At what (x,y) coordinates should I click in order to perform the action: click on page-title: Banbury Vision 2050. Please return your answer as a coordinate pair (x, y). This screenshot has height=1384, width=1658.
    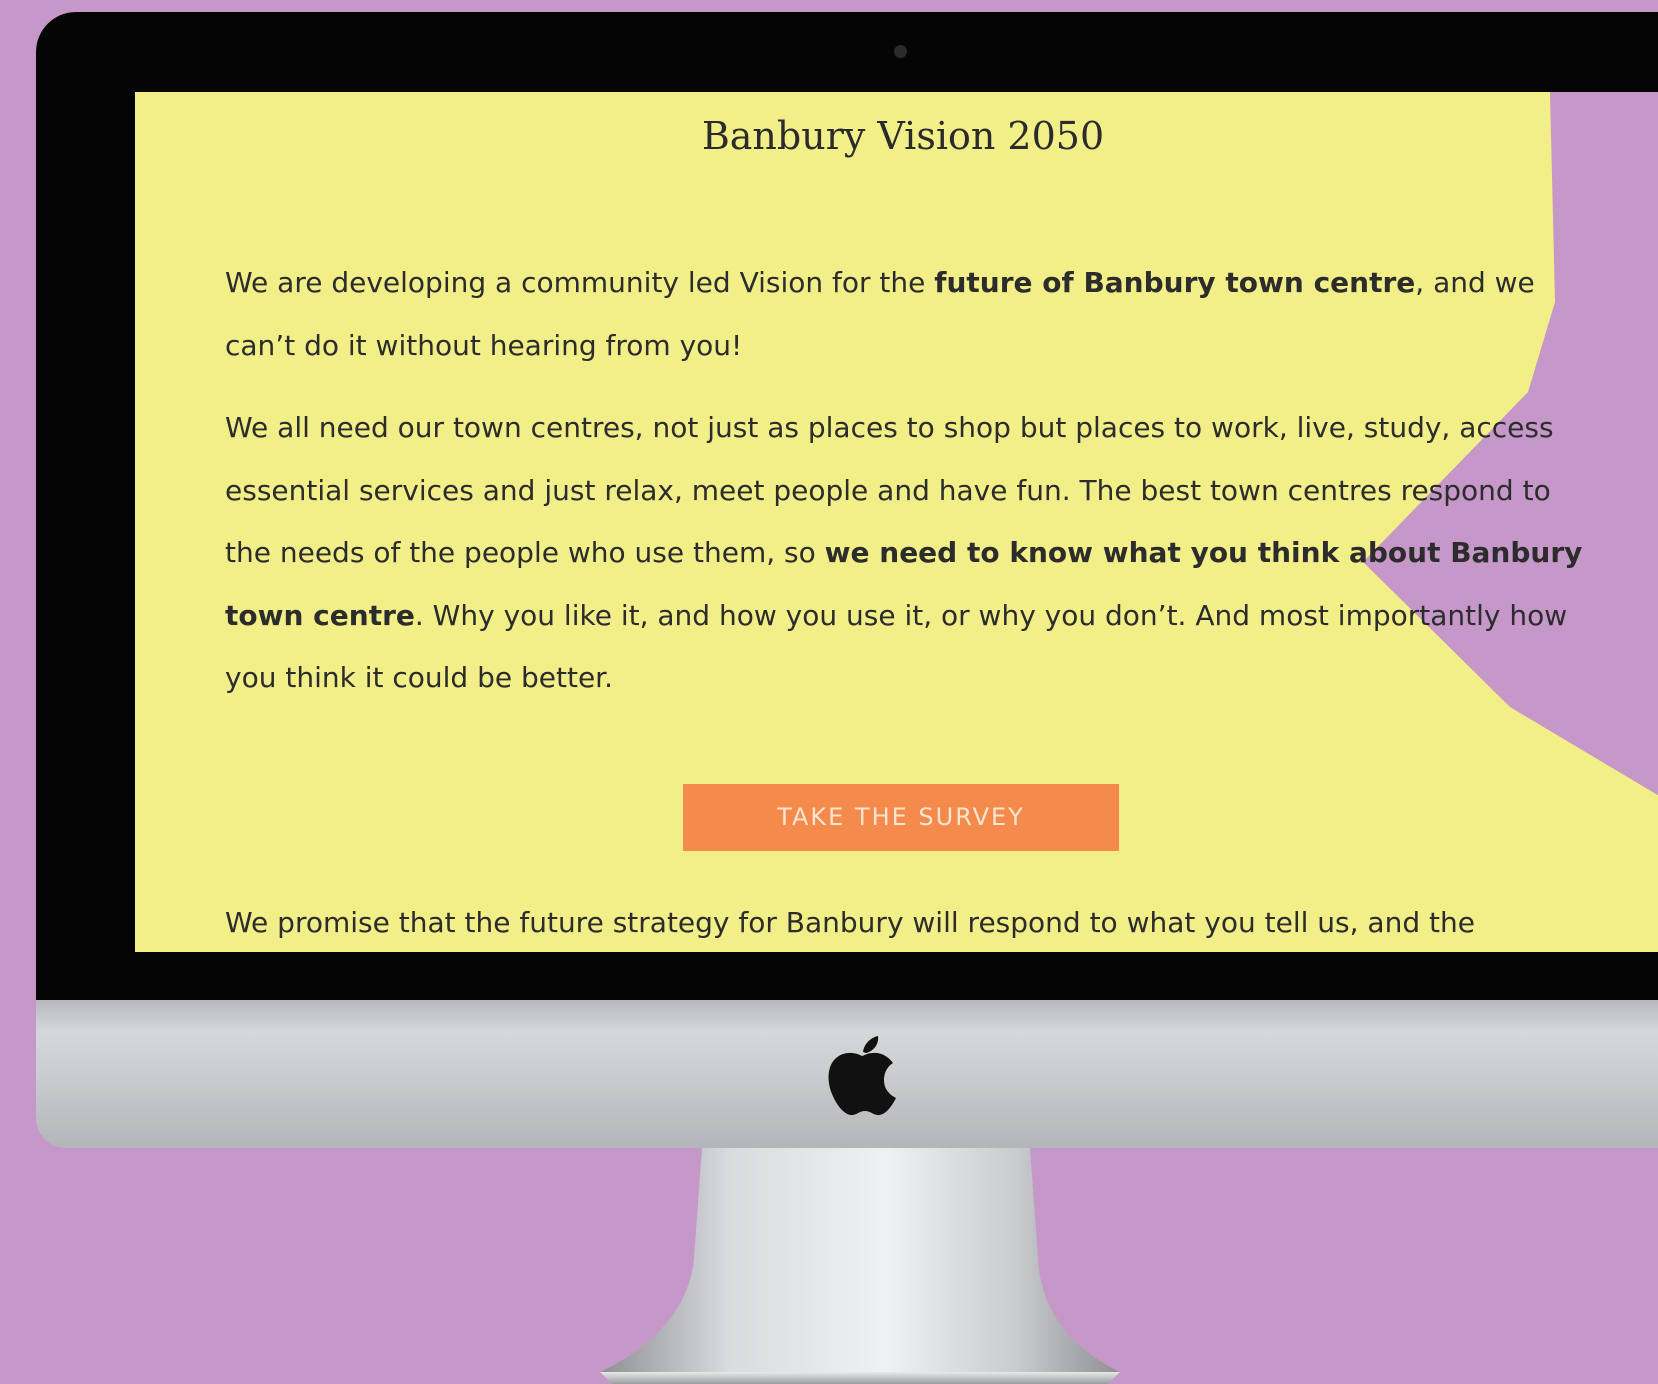
    Looking at the image, I should click on (903, 136).